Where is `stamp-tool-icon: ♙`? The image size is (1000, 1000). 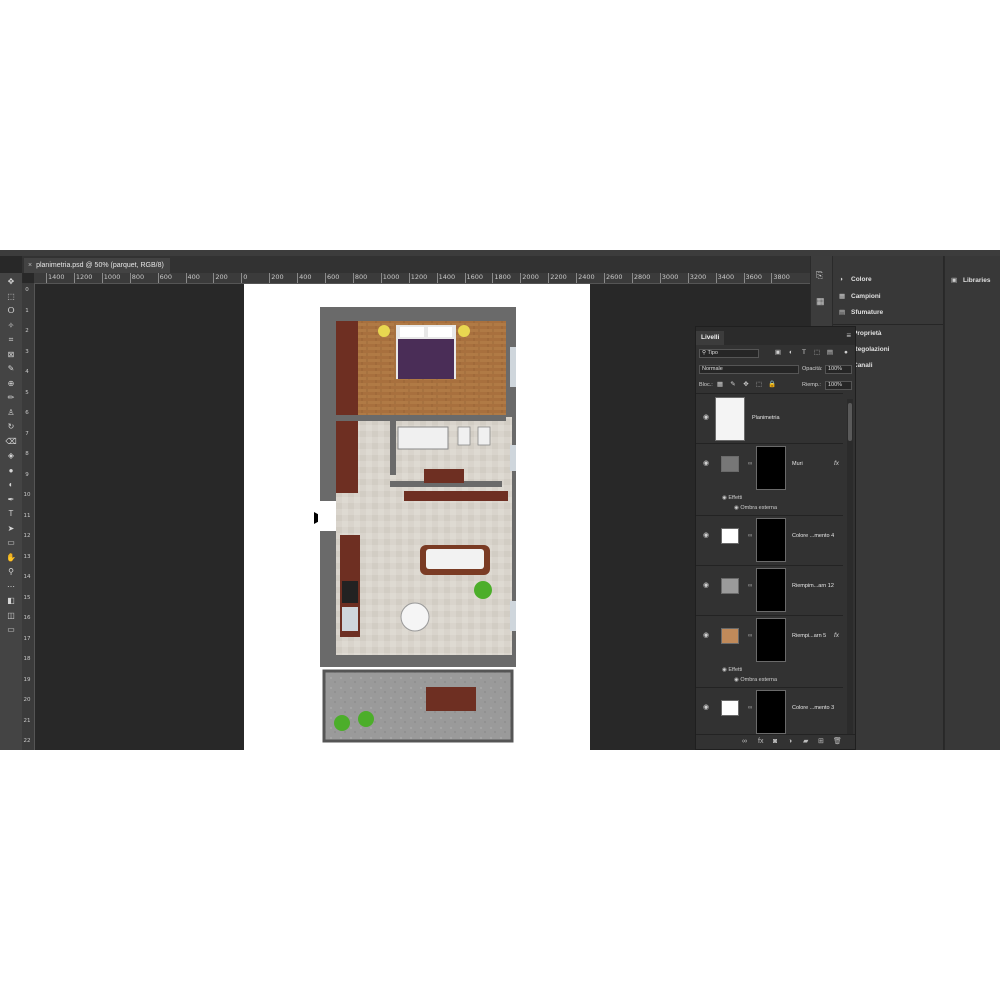
stamp-tool-icon: ♙ is located at coordinates (11, 412).